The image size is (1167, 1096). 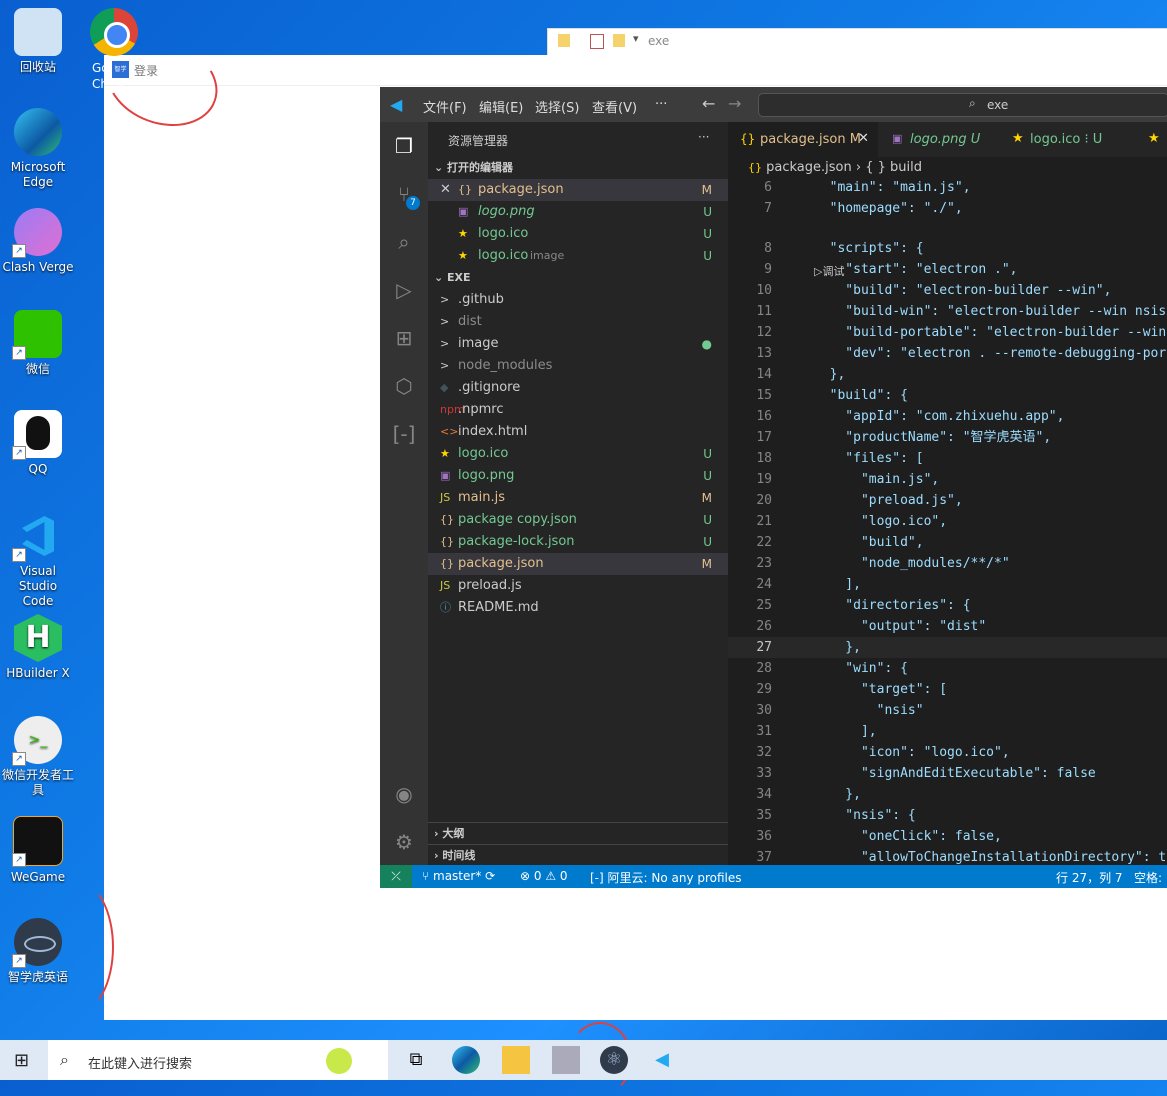 I want to click on vscode-logo-icon: ◀, so click(x=396, y=104).